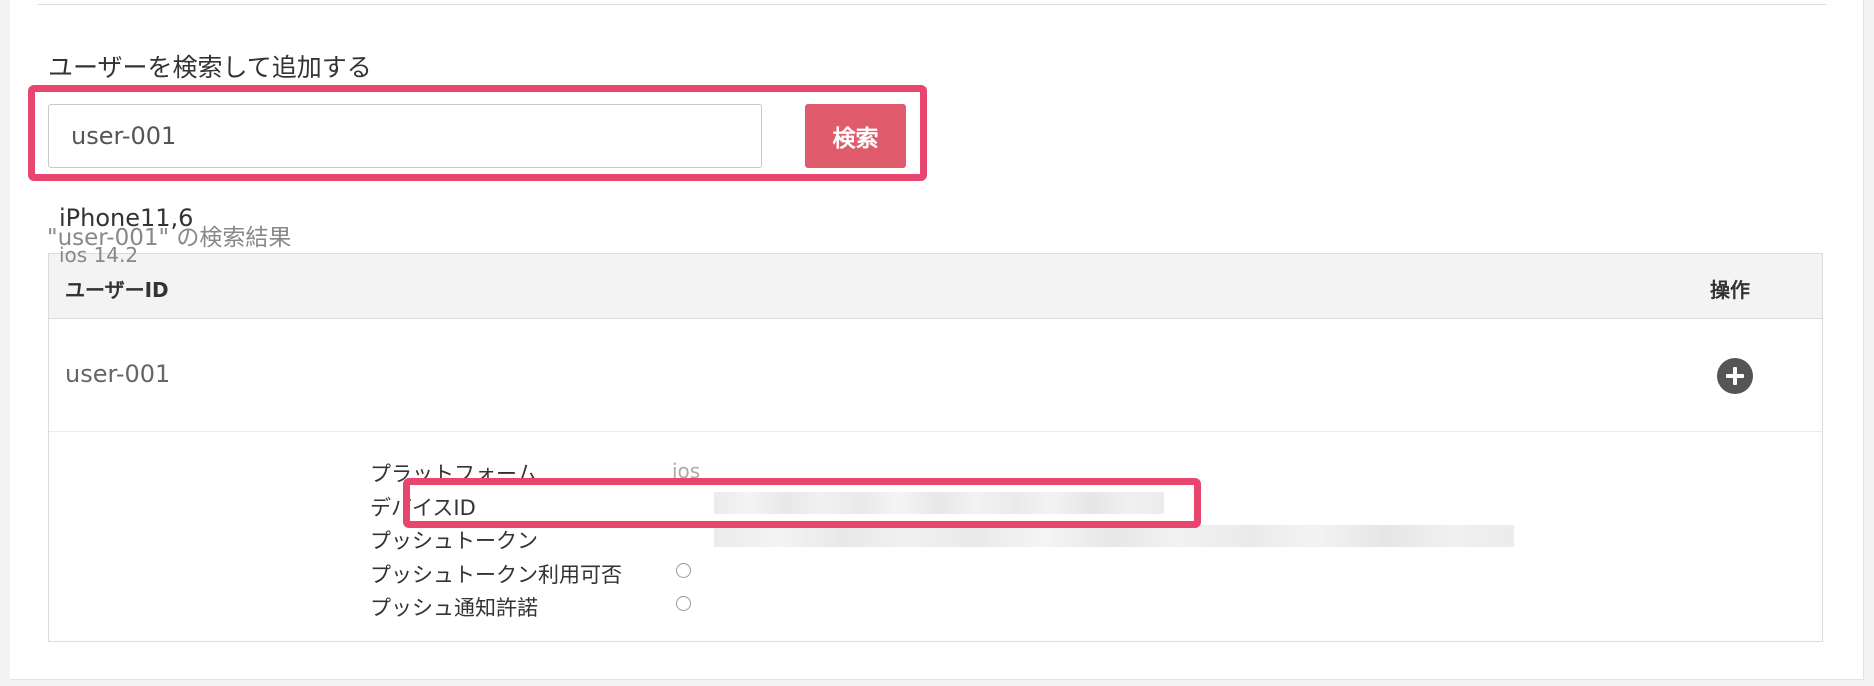  What do you see at coordinates (423, 508) in the screenshot?
I see `device-id-label: デバイスID` at bounding box center [423, 508].